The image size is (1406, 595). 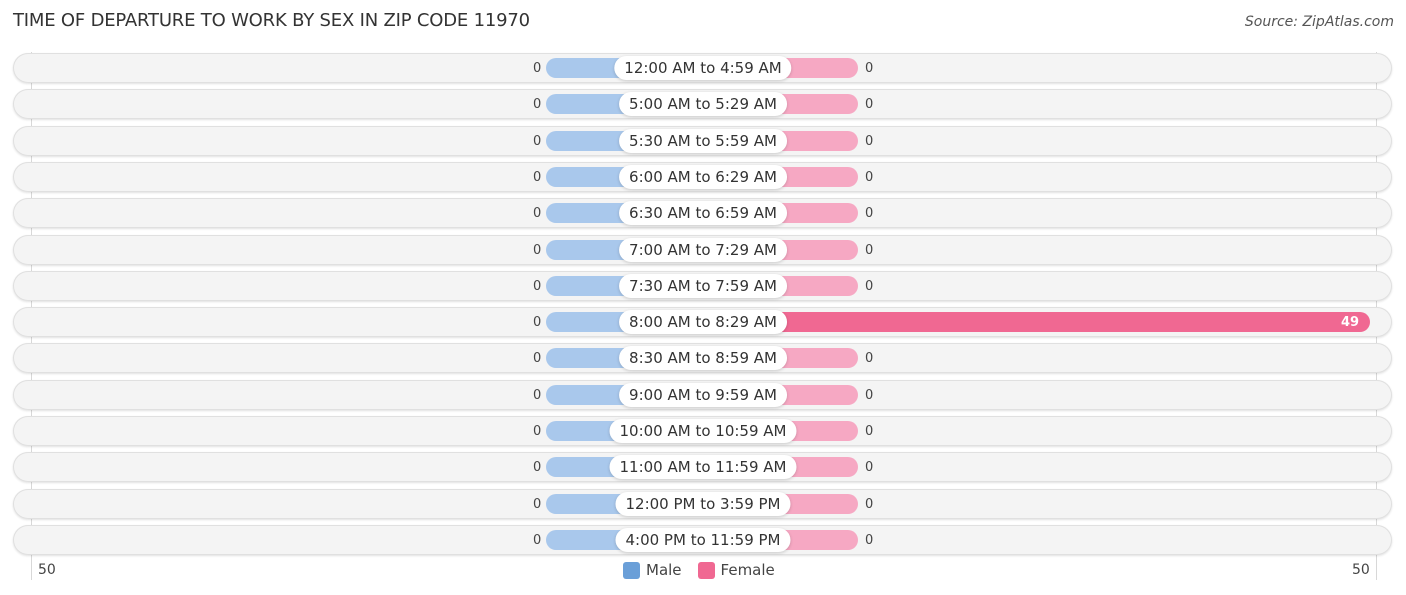 I want to click on chart-row: 6:00 AM to 6:29 AM 0 0, so click(x=702, y=176).